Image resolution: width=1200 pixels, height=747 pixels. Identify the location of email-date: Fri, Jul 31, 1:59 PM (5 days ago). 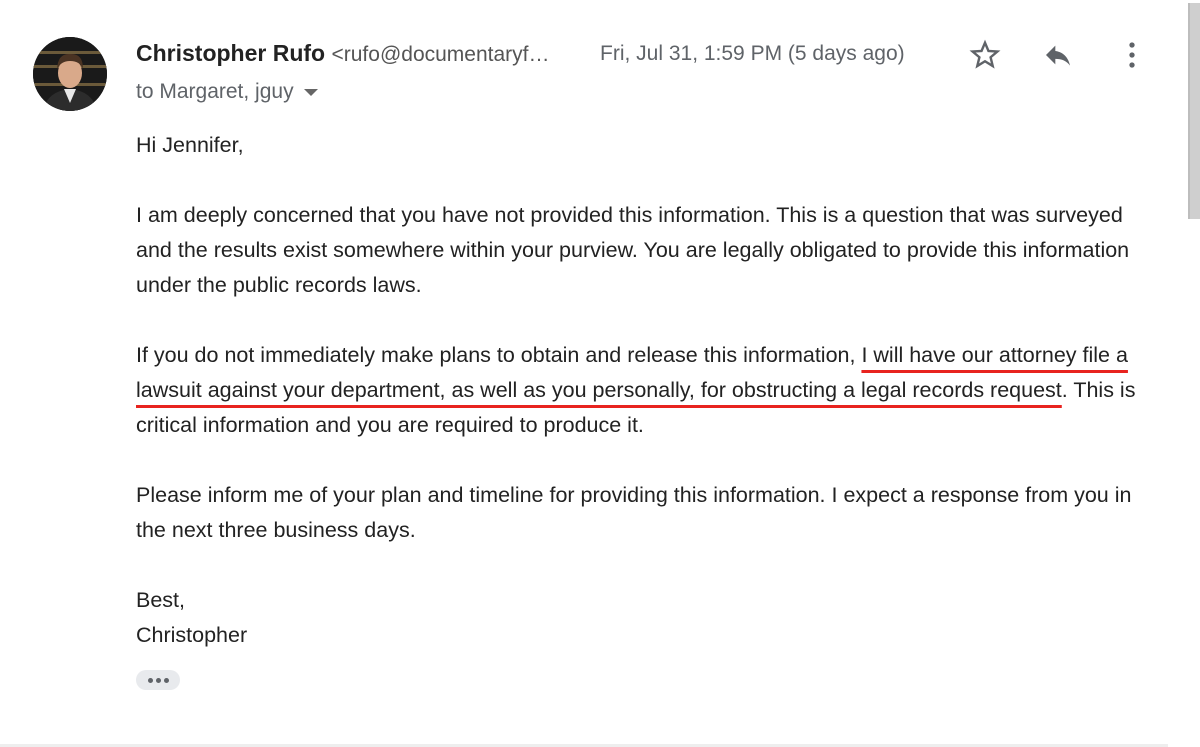
(752, 53).